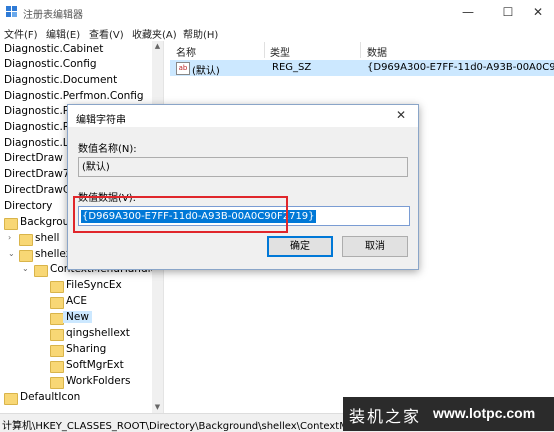 The image size is (554, 432). Describe the element at coordinates (292, 67) in the screenshot. I see `value-type: REG_SZ` at that location.